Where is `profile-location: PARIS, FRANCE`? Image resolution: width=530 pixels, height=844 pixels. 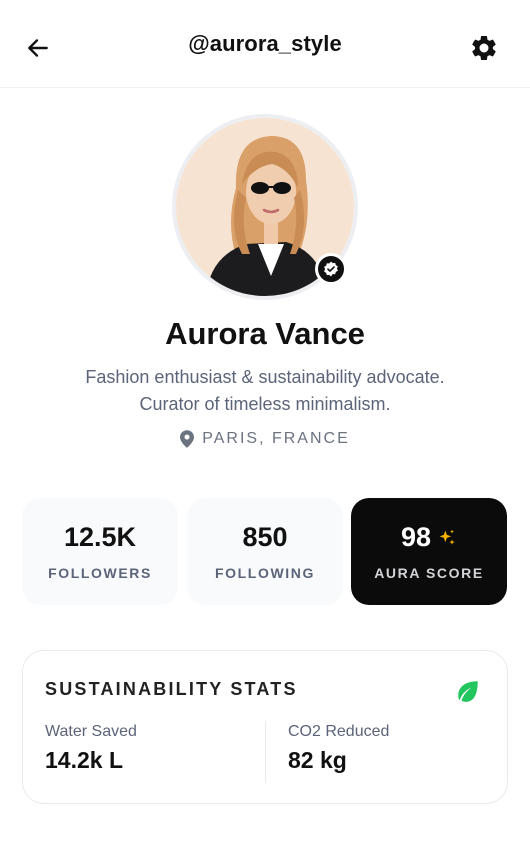 profile-location: PARIS, FRANCE is located at coordinates (265, 439).